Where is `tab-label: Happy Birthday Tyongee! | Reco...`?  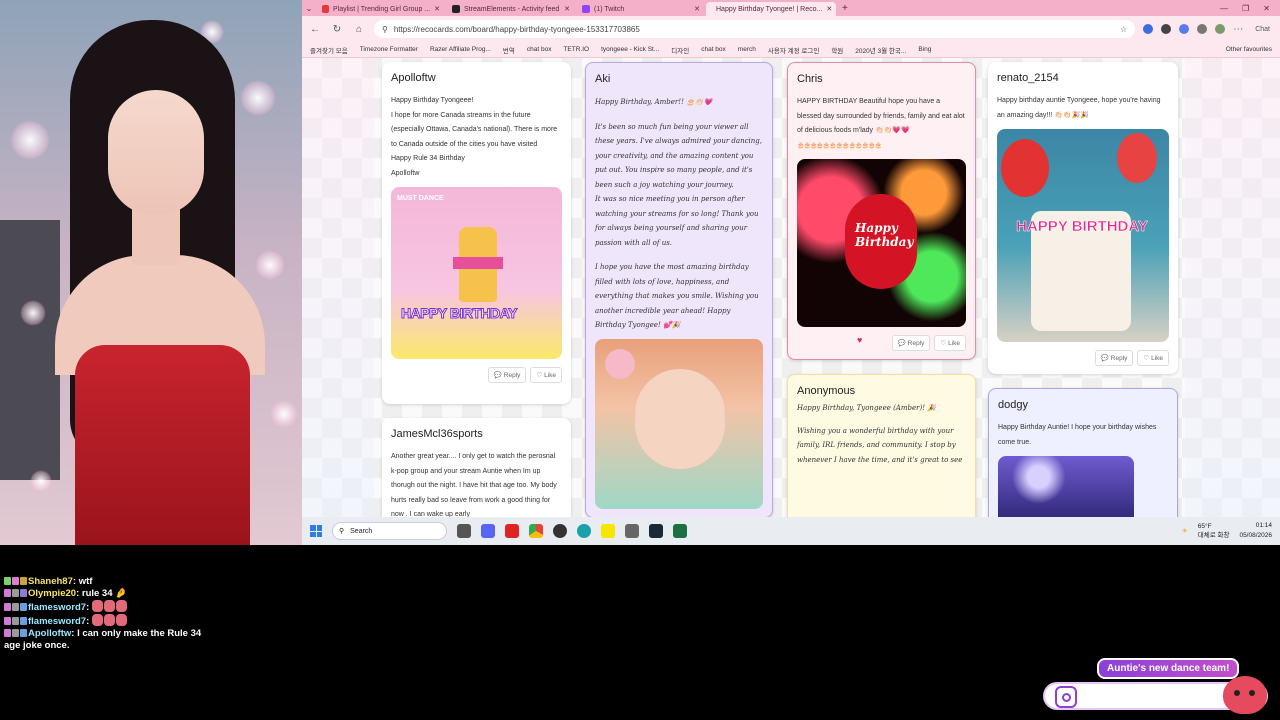
tab-label: Happy Birthday Tyongee! | Reco... is located at coordinates (769, 9).